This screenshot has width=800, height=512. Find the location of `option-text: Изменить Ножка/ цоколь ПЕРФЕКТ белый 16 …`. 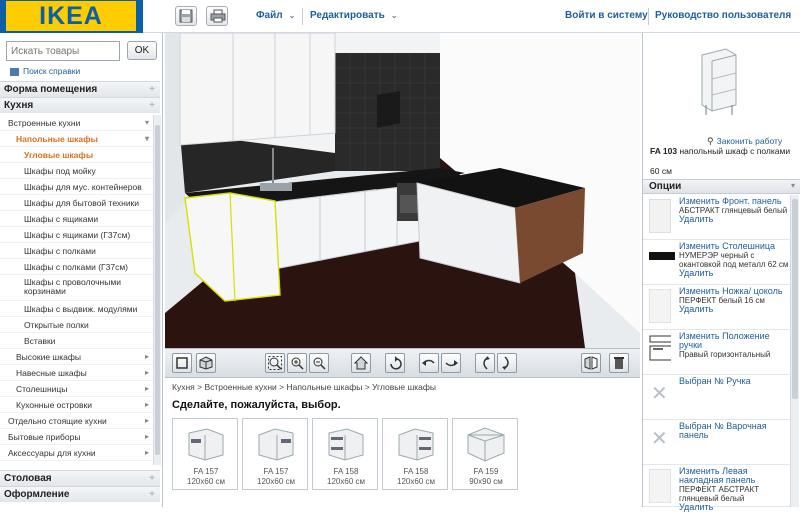

option-text: Изменить Ножка/ цоколь ПЕРФЕКТ белый 16 … is located at coordinates (735, 300).